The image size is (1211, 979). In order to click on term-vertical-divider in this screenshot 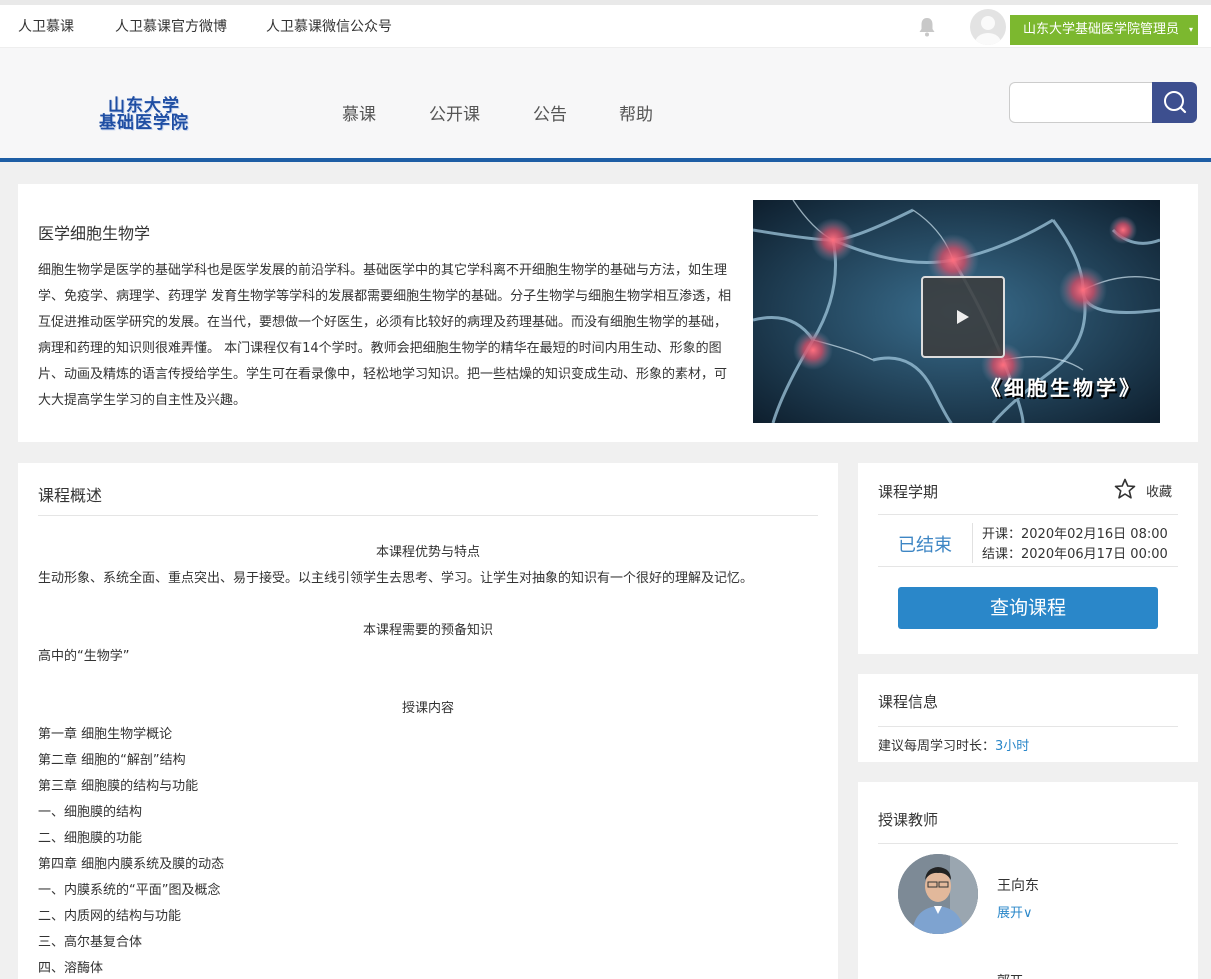, I will do `click(972, 543)`.